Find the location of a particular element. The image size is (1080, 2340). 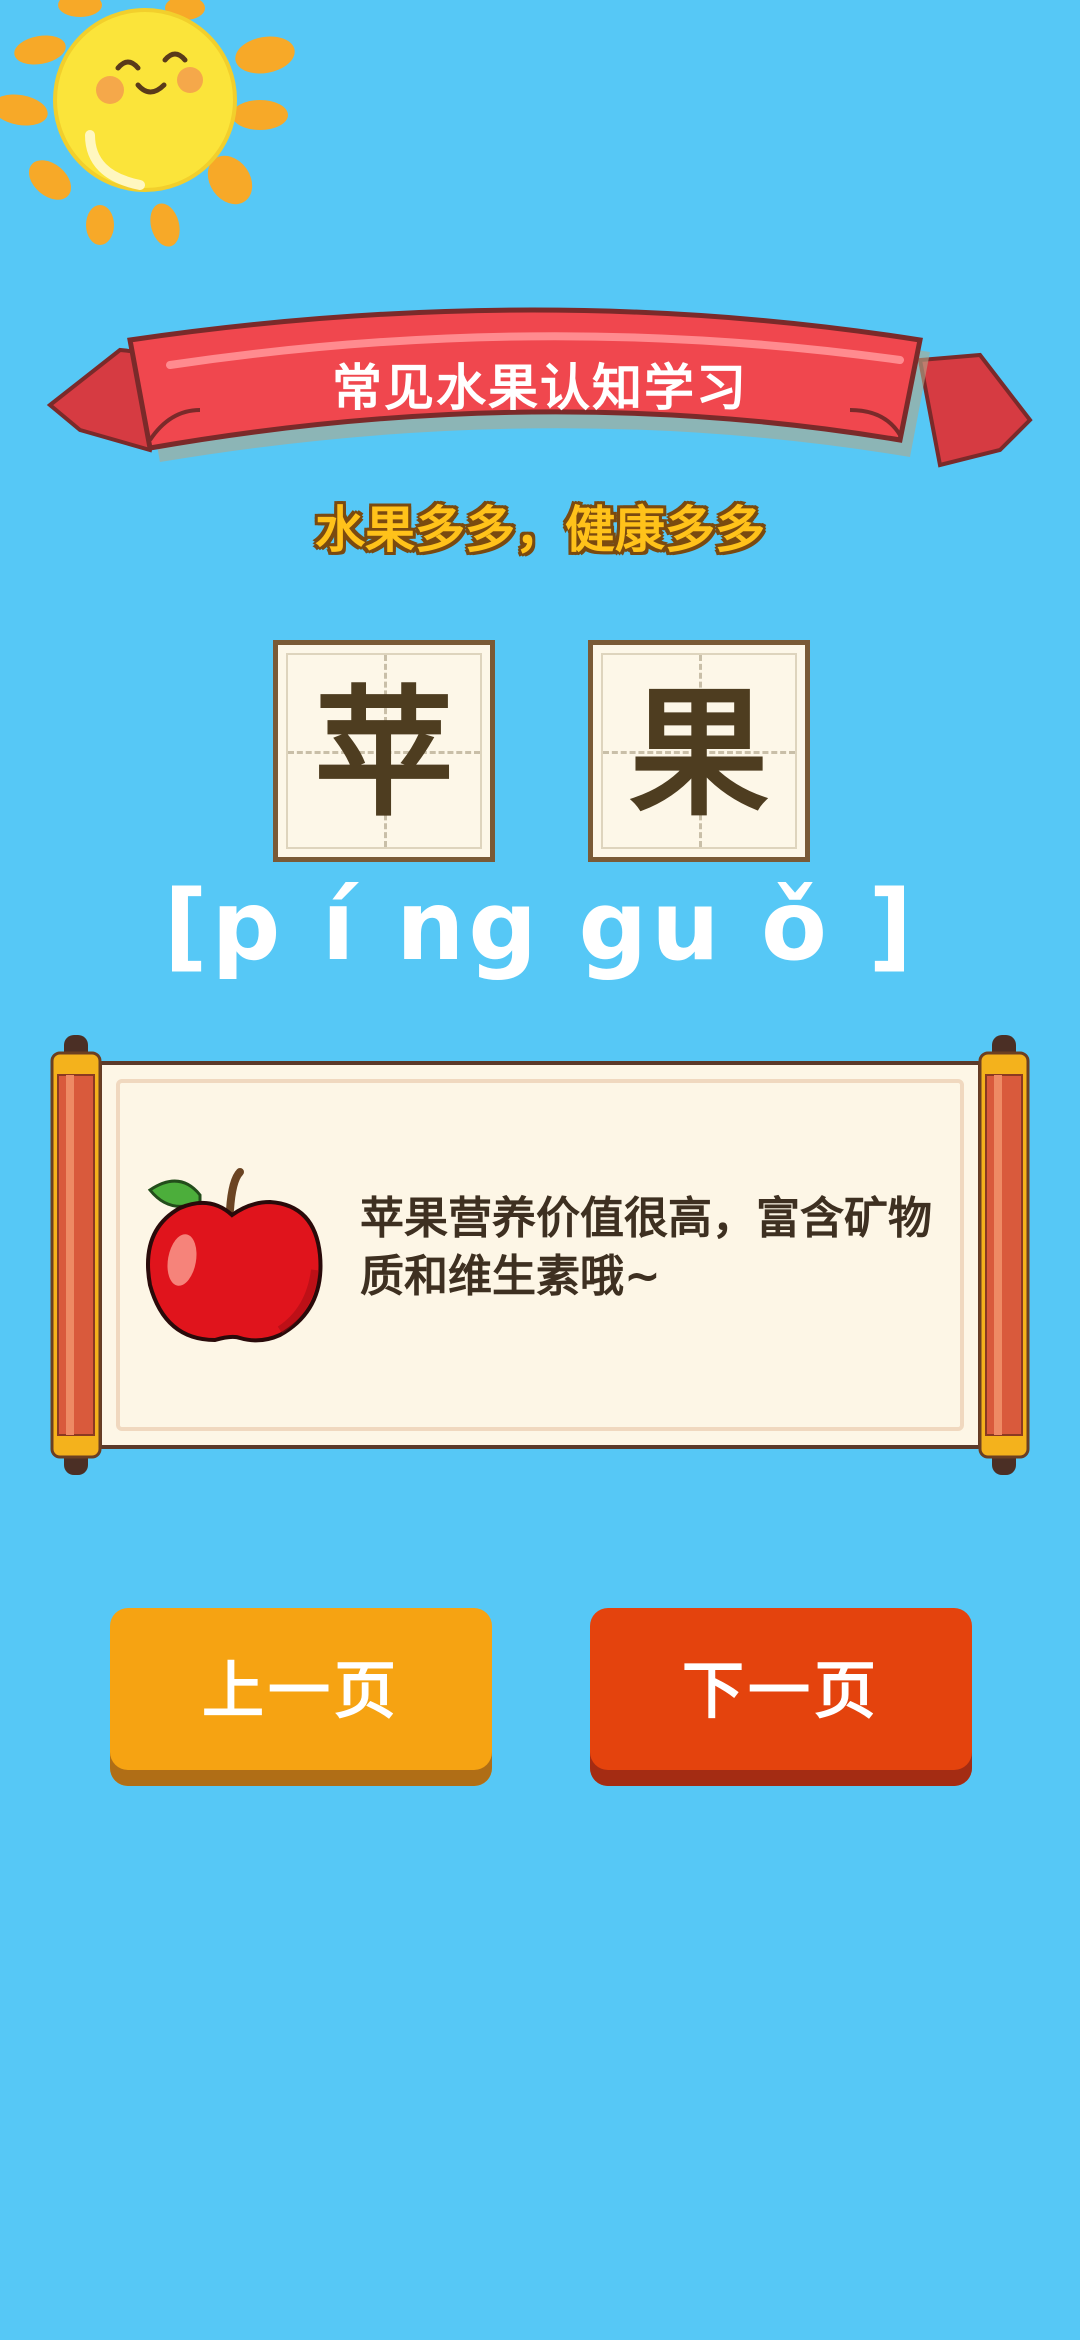

apple-icon is located at coordinates (234, 1255).